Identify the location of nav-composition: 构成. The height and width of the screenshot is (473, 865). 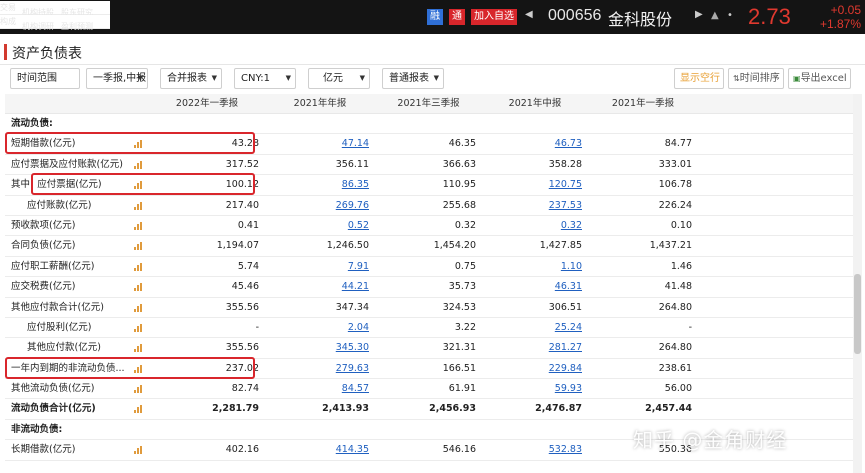
(8, 22).